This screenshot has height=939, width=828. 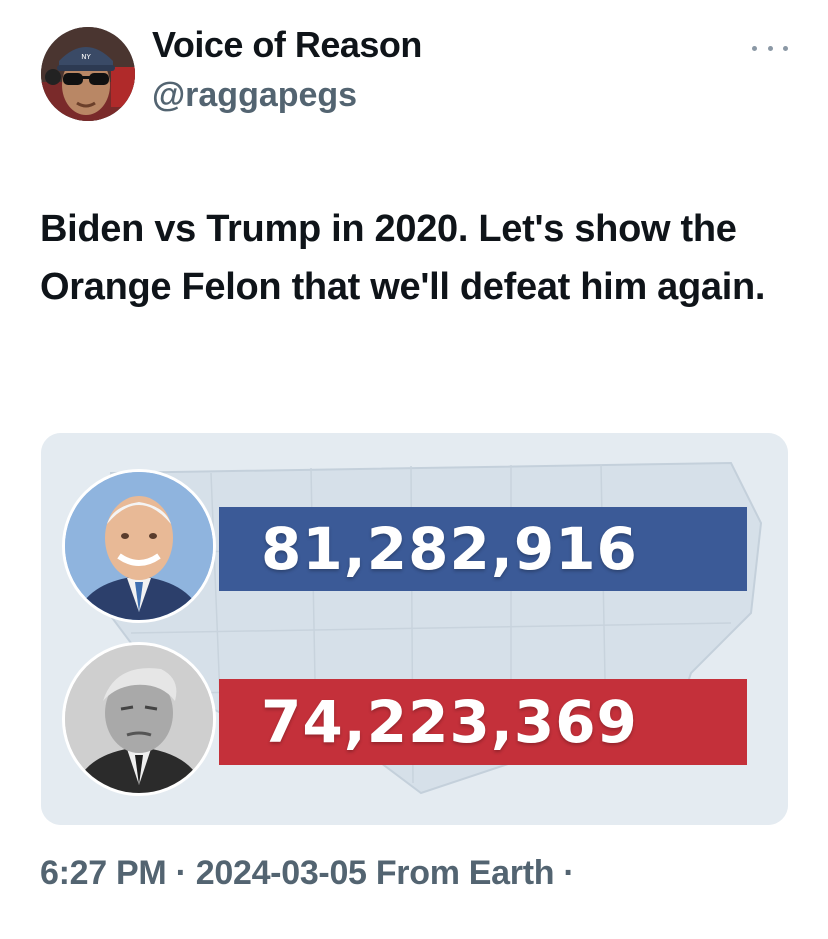 What do you see at coordinates (449, 549) in the screenshot?
I see `vote-count-1: 81,282,916` at bounding box center [449, 549].